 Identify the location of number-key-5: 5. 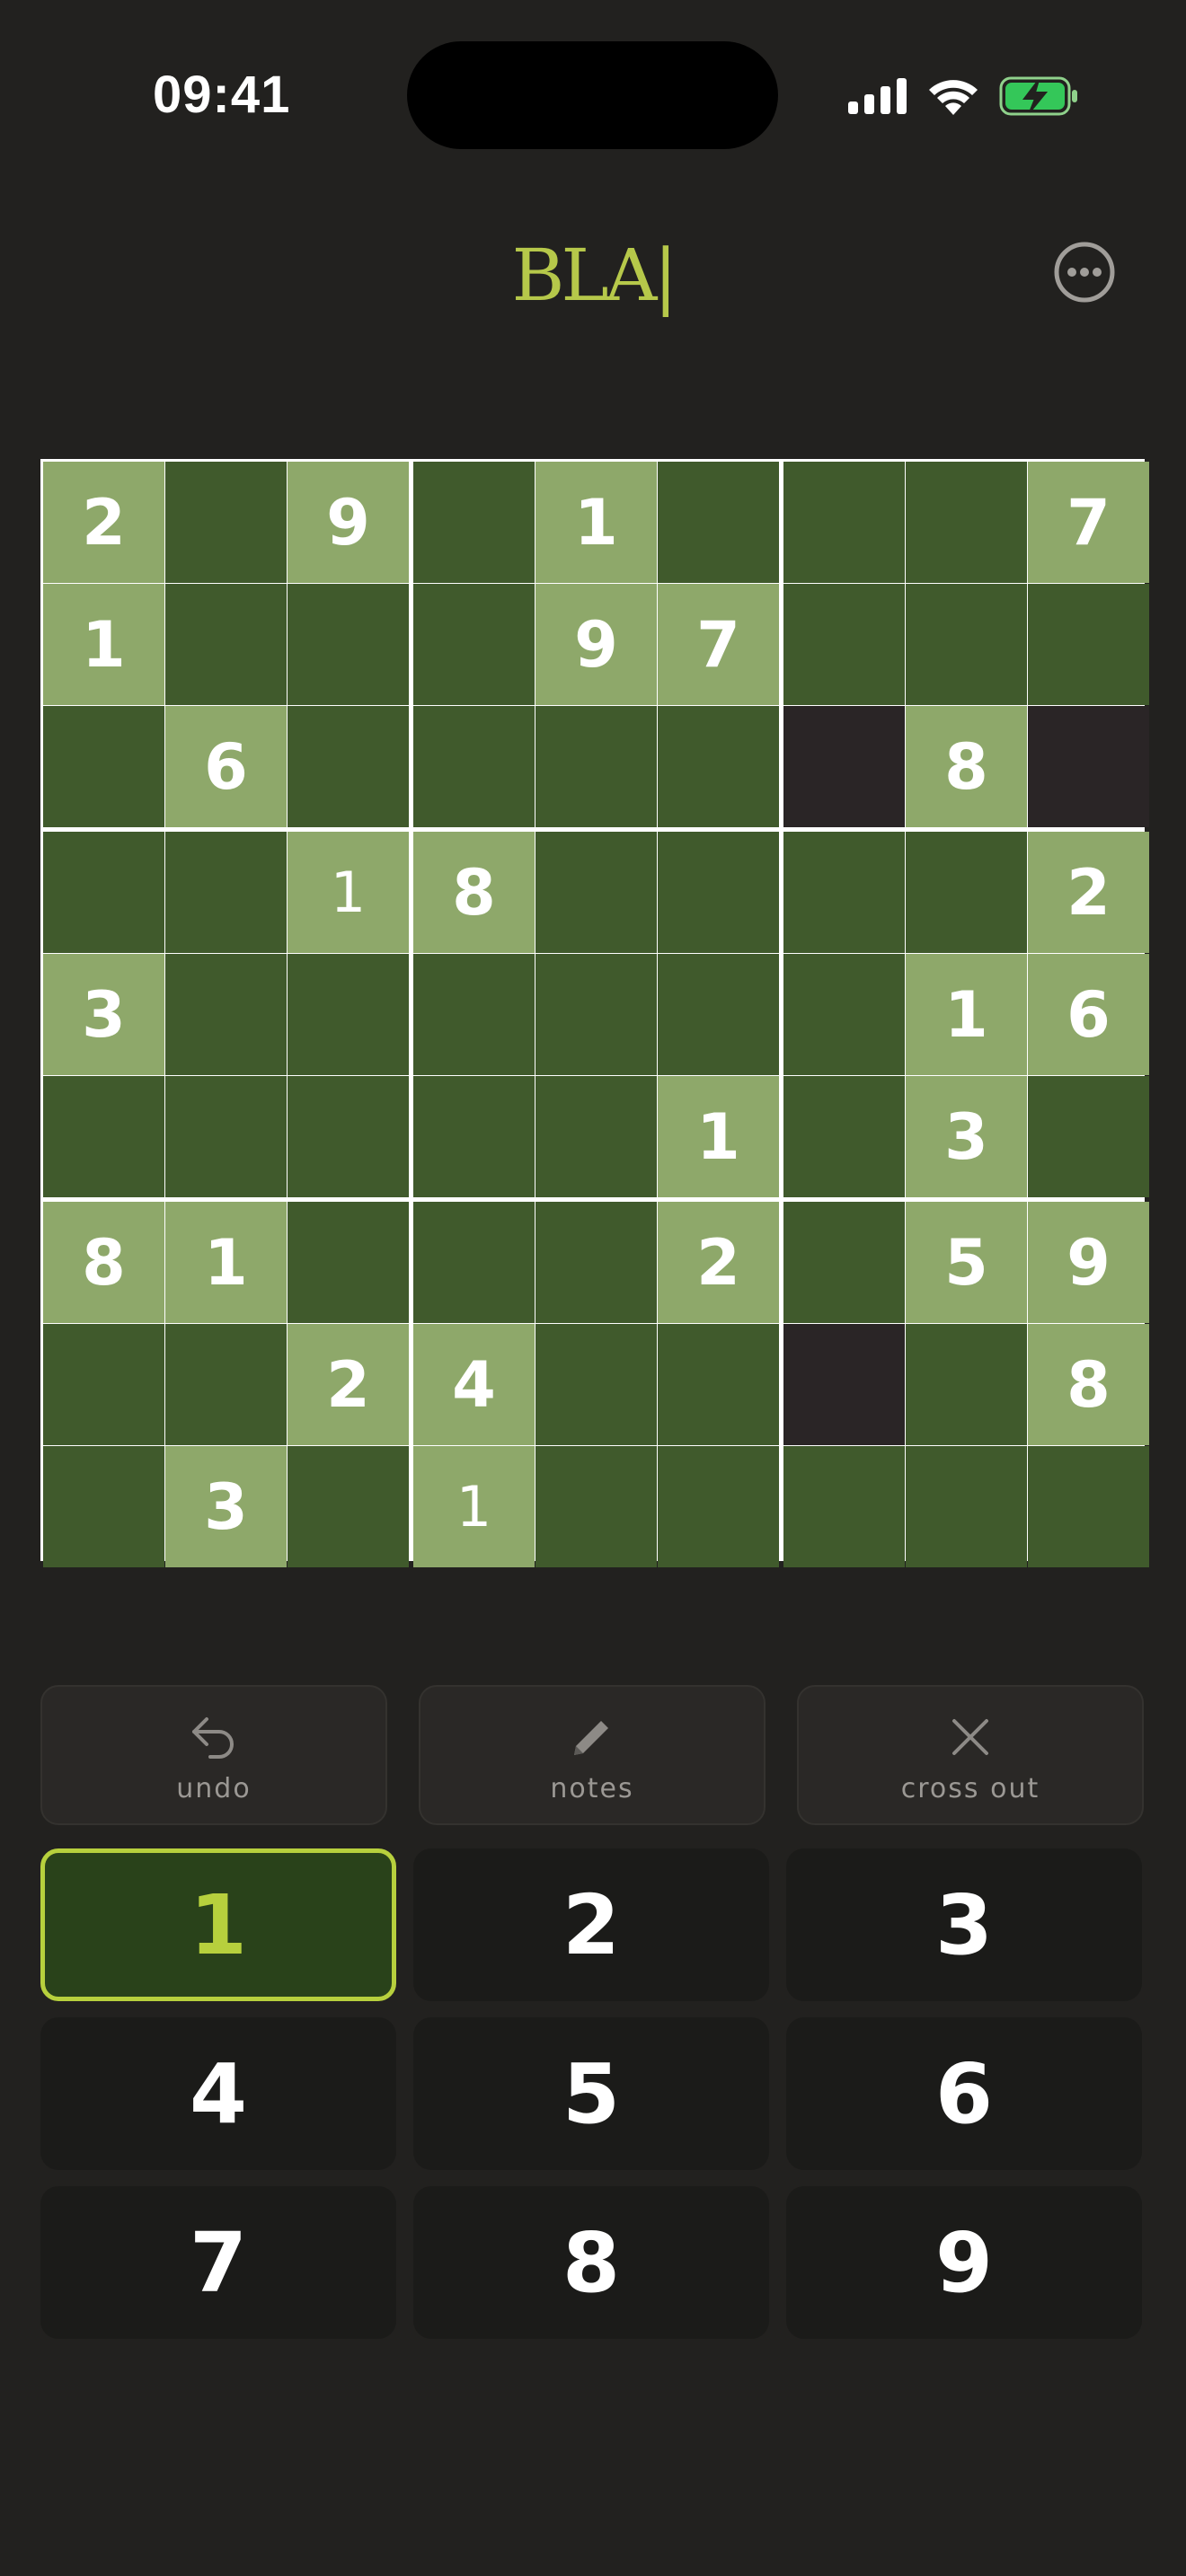
(591, 2093).